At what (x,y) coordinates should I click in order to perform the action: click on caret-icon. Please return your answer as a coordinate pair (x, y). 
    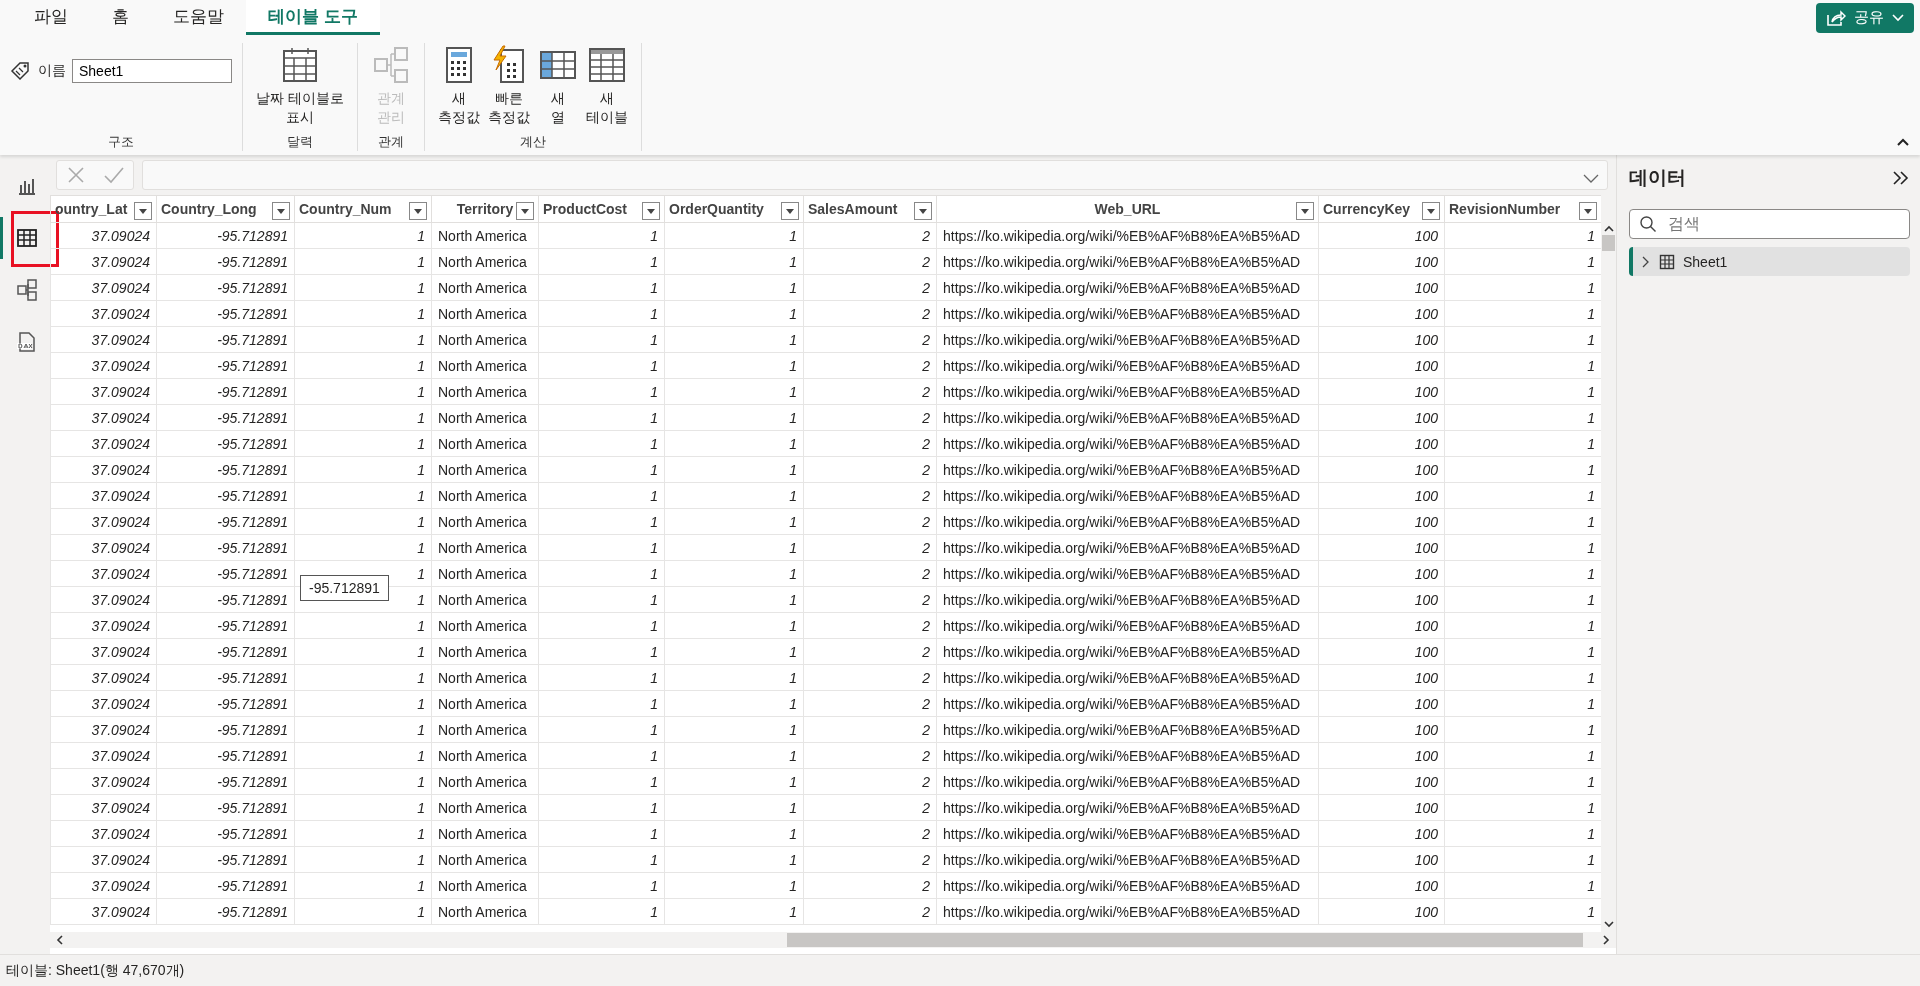
    Looking at the image, I should click on (790, 211).